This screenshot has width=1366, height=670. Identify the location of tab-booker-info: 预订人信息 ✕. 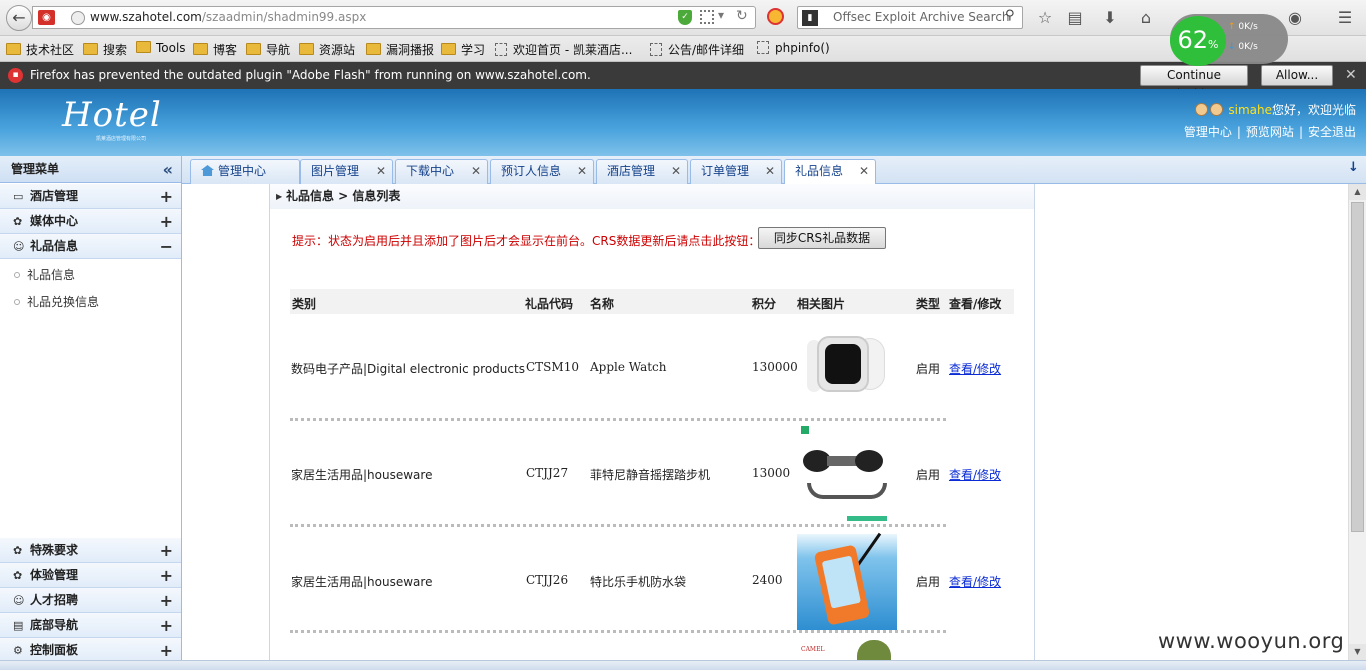
(542, 171).